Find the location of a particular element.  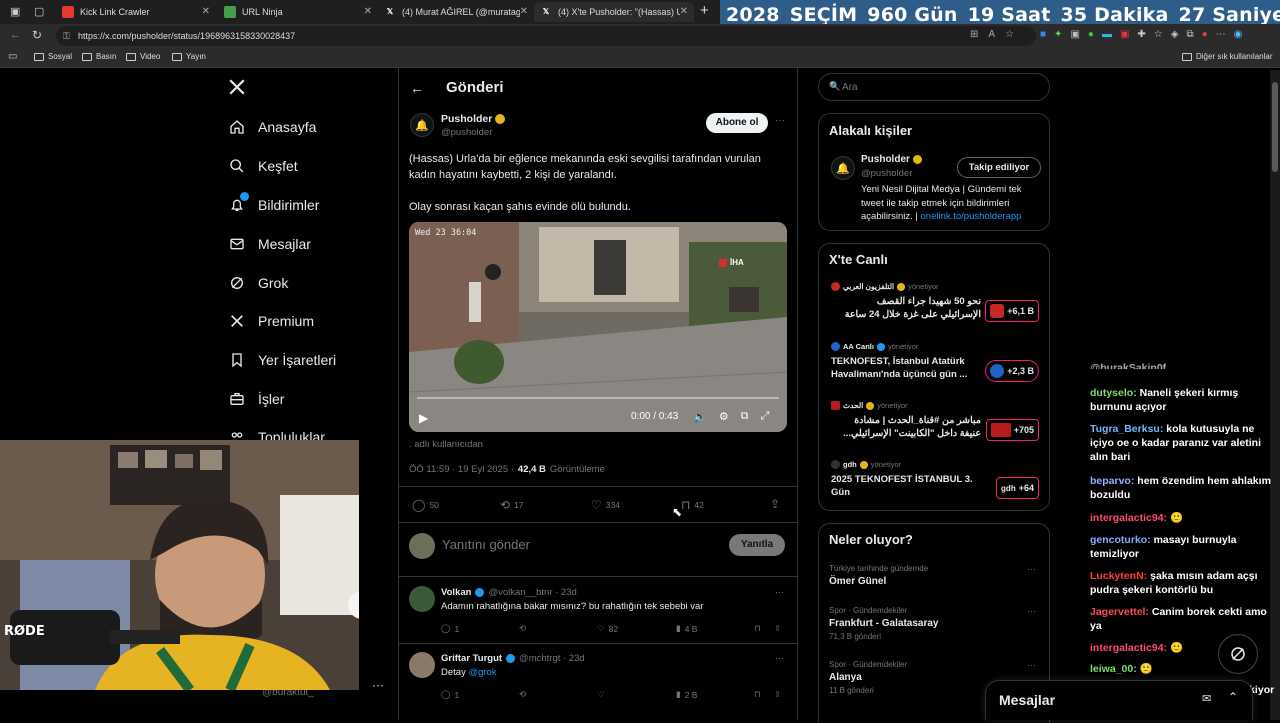

post-author-handle: @pusholder is located at coordinates (466, 132).